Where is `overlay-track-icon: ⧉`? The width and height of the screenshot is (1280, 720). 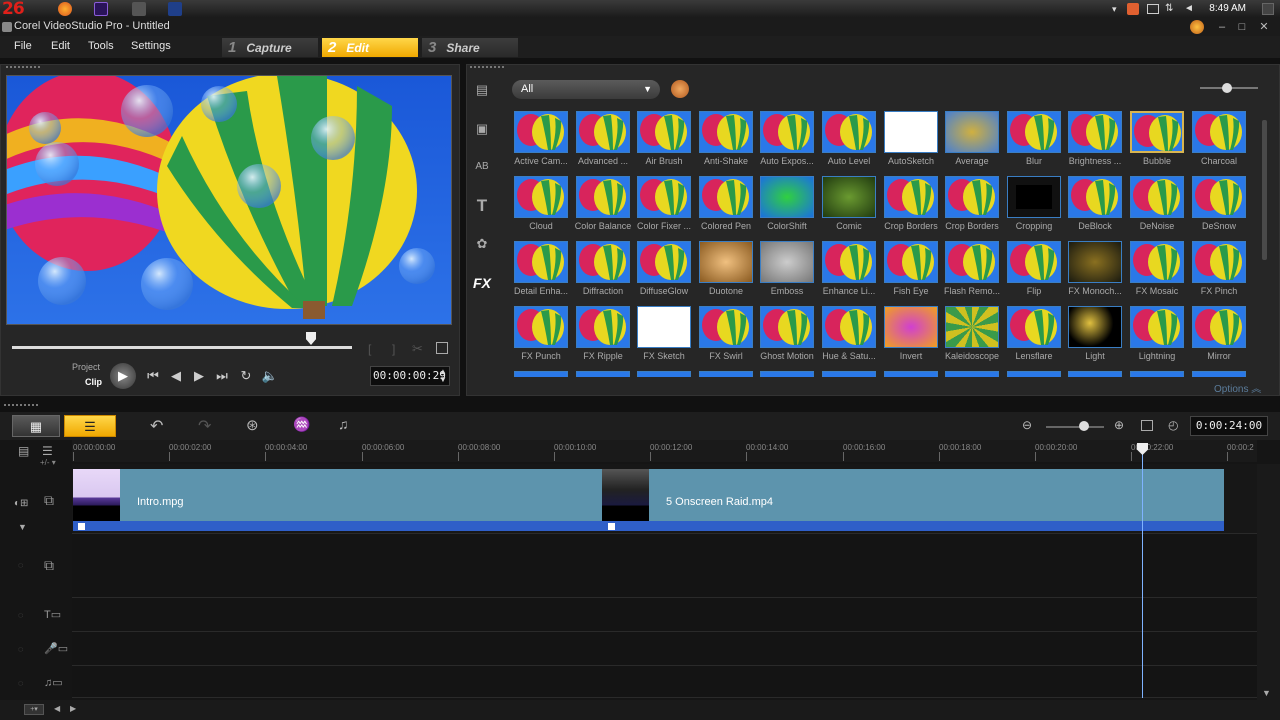
overlay-track-icon: ⧉ is located at coordinates (49, 565).